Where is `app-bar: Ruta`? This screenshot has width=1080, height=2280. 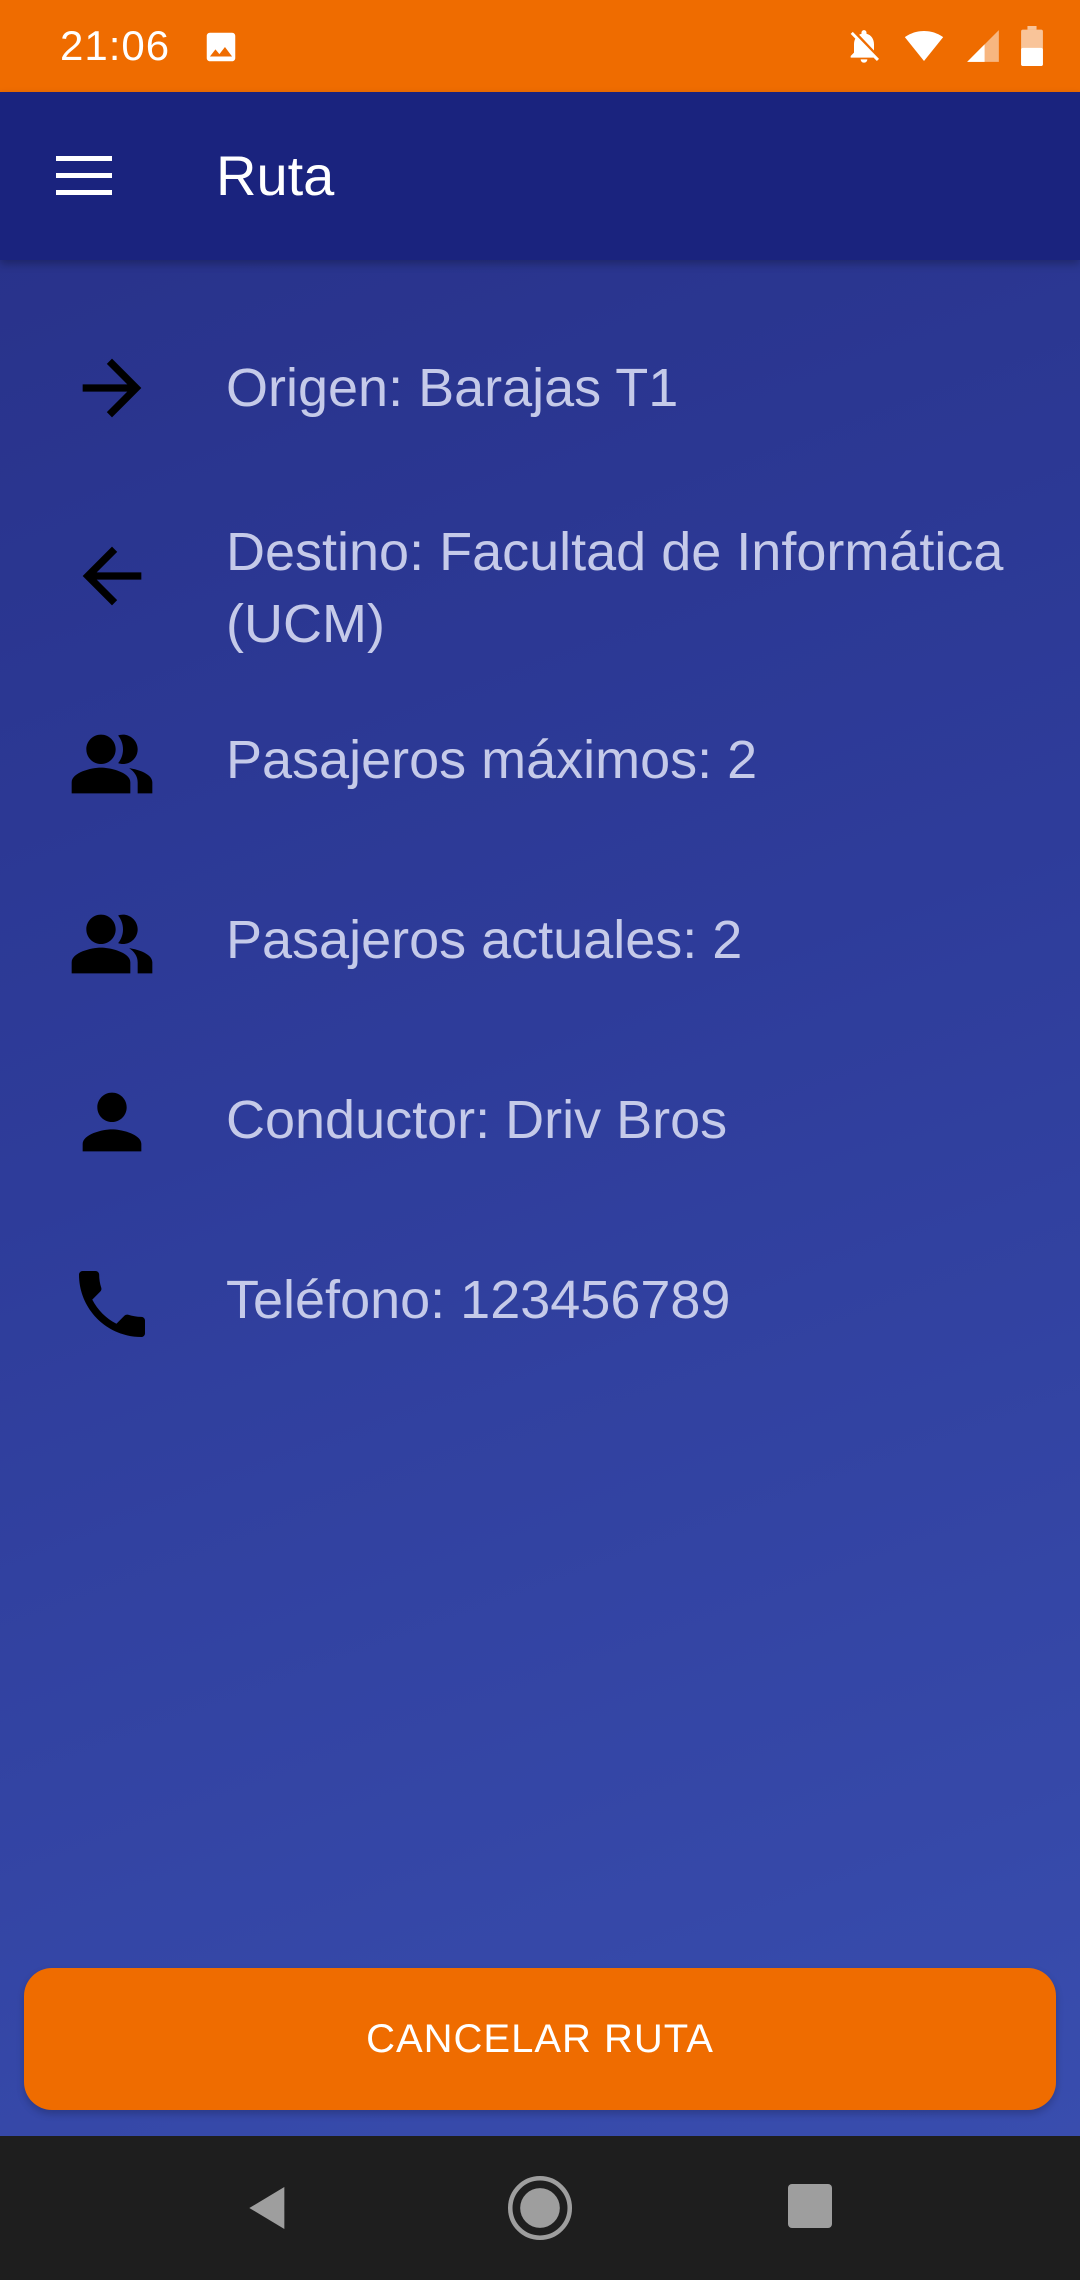 app-bar: Ruta is located at coordinates (540, 176).